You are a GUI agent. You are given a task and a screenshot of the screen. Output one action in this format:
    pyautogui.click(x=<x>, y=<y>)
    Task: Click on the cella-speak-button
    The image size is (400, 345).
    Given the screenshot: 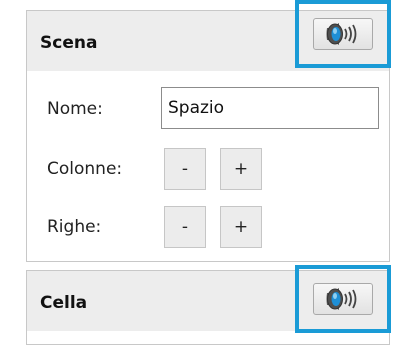 What is the action you would take?
    pyautogui.click(x=343, y=299)
    